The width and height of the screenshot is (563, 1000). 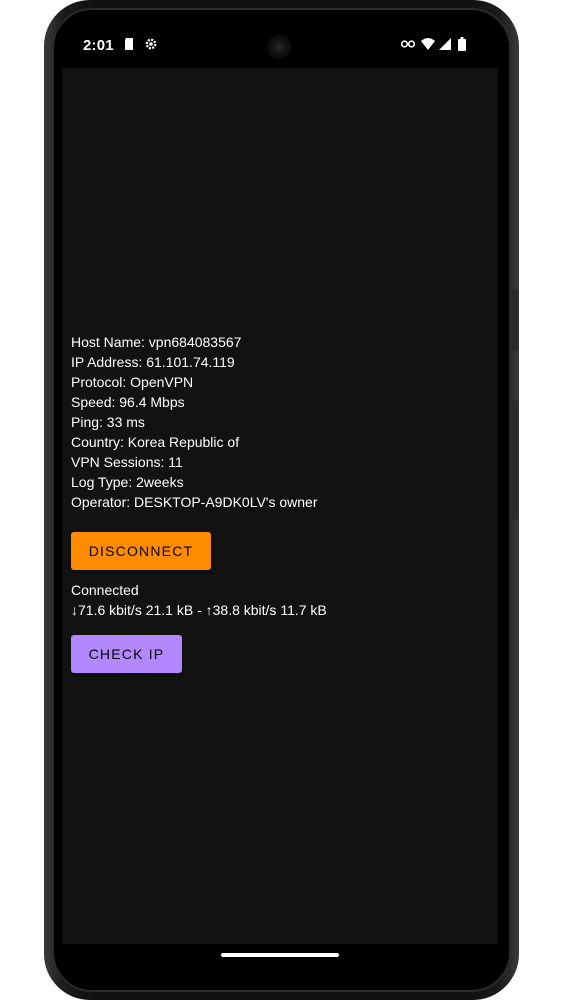 What do you see at coordinates (462, 44) in the screenshot?
I see `battery-icon` at bounding box center [462, 44].